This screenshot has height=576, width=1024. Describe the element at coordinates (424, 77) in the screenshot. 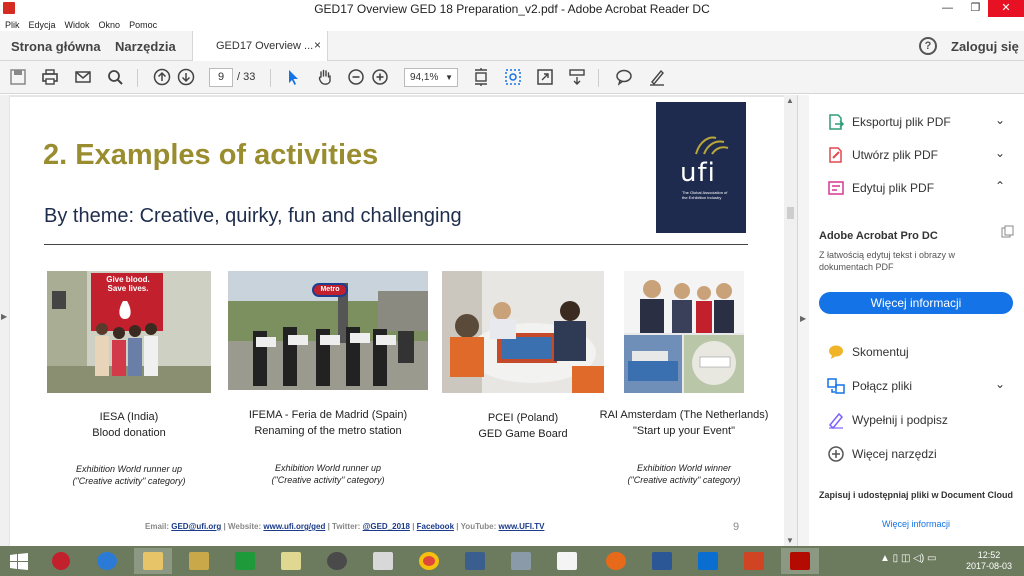

I see `zoom-level-value: 94,1%` at that location.